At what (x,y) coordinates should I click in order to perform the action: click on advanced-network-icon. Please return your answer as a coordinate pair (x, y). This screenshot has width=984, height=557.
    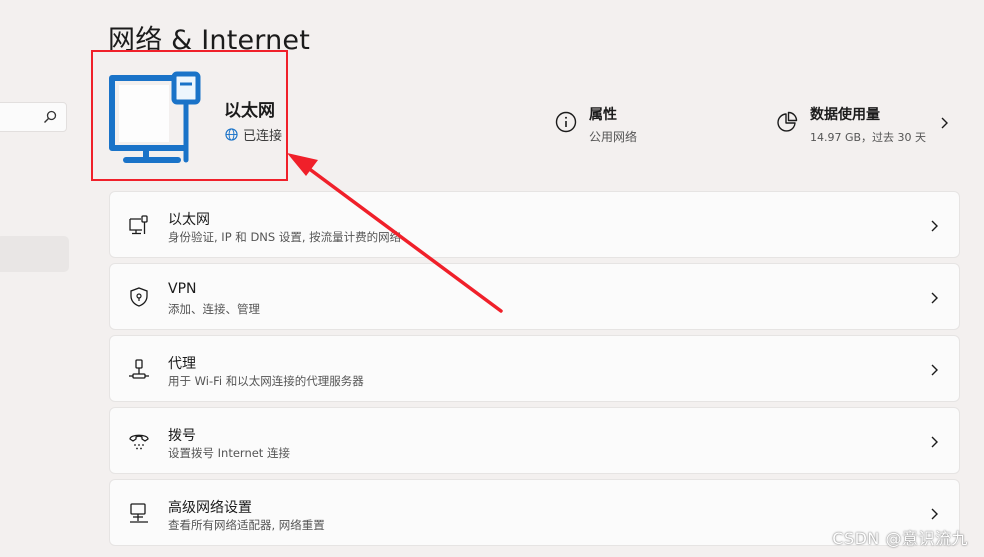
    Looking at the image, I should click on (139, 513).